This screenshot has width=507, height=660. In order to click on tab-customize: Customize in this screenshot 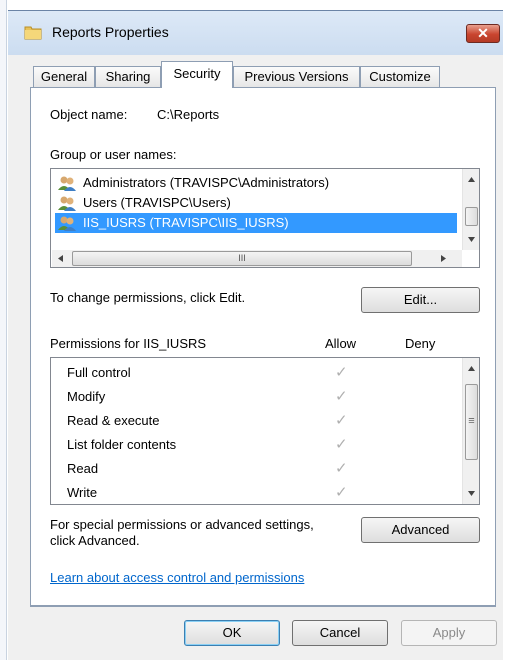, I will do `click(400, 76)`.